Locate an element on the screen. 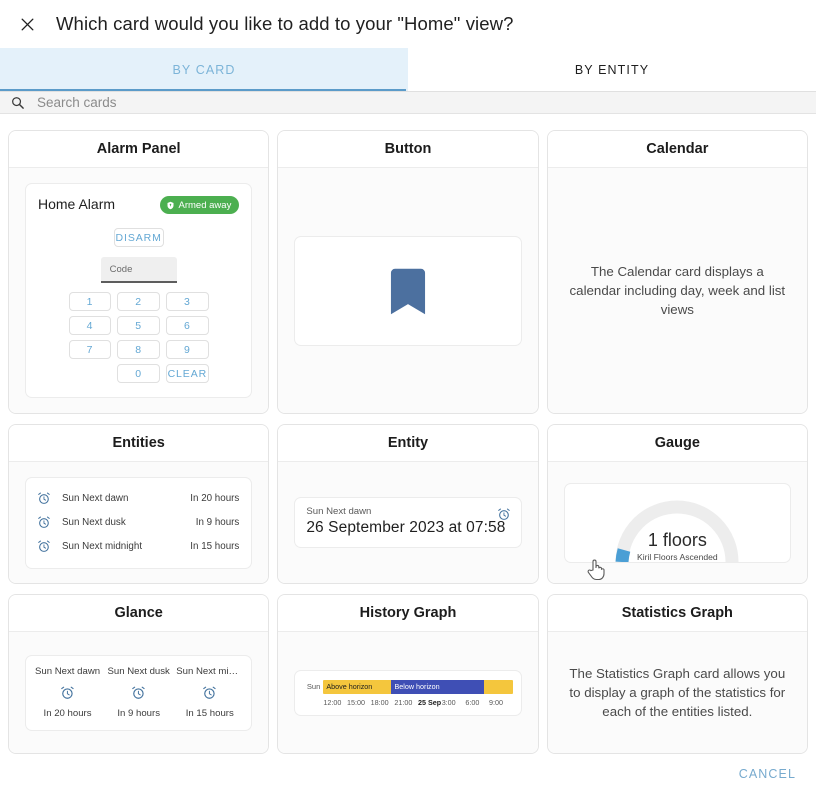  history-series-label: Sun is located at coordinates (313, 686).